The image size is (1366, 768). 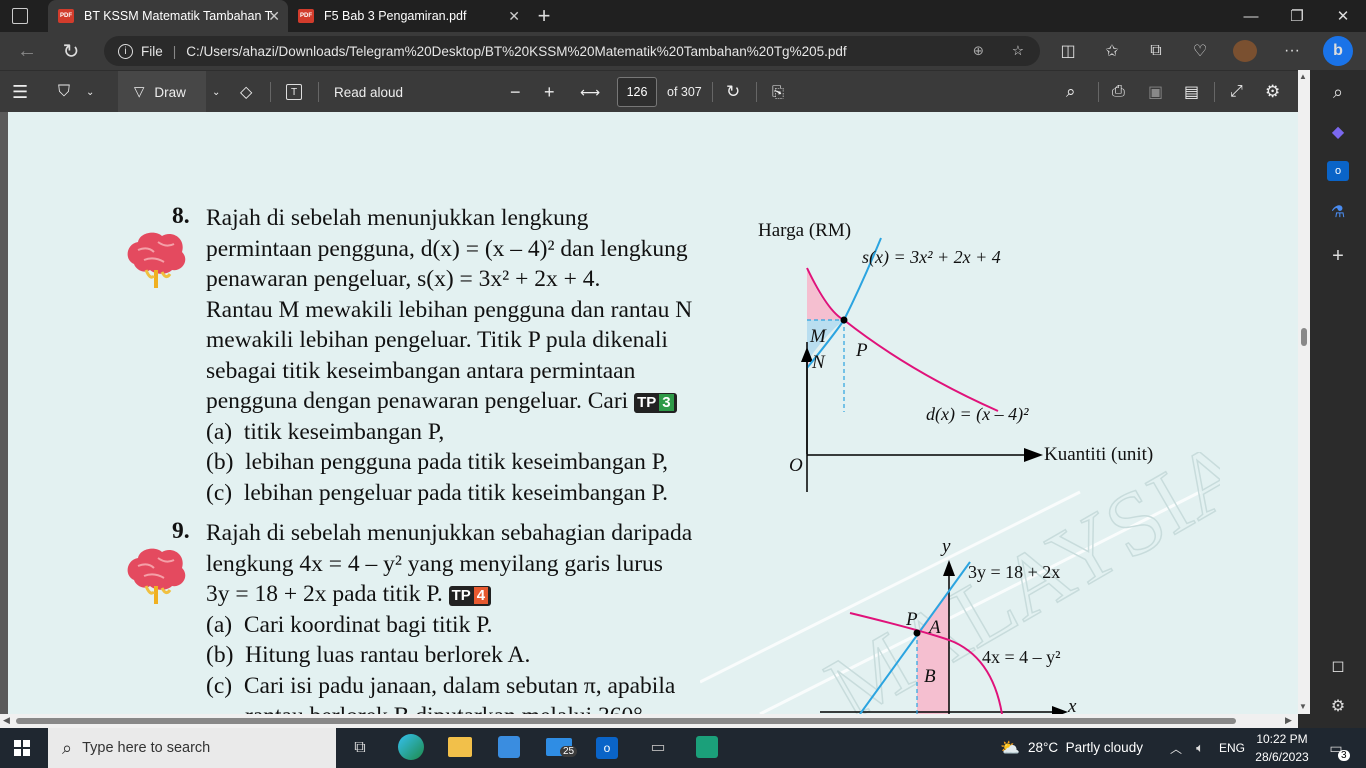 What do you see at coordinates (1282, 739) in the screenshot?
I see `time-text: 10:22 PM` at bounding box center [1282, 739].